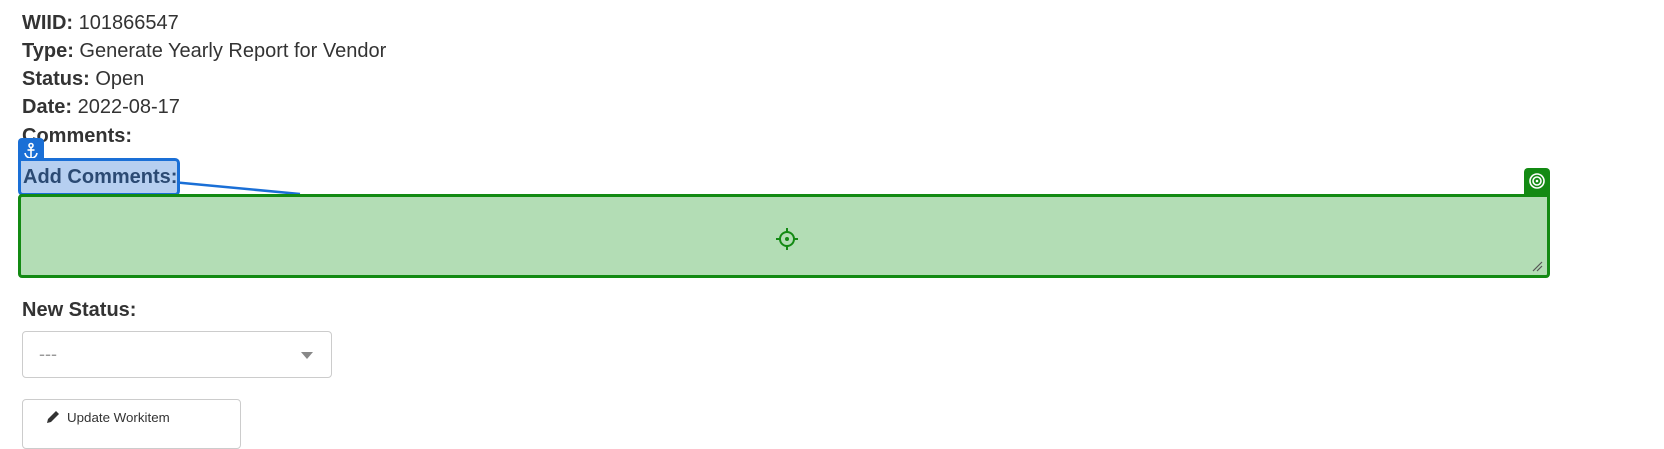  I want to click on type-line: Type: Generate Yearly Report for Vendor, so click(204, 51).